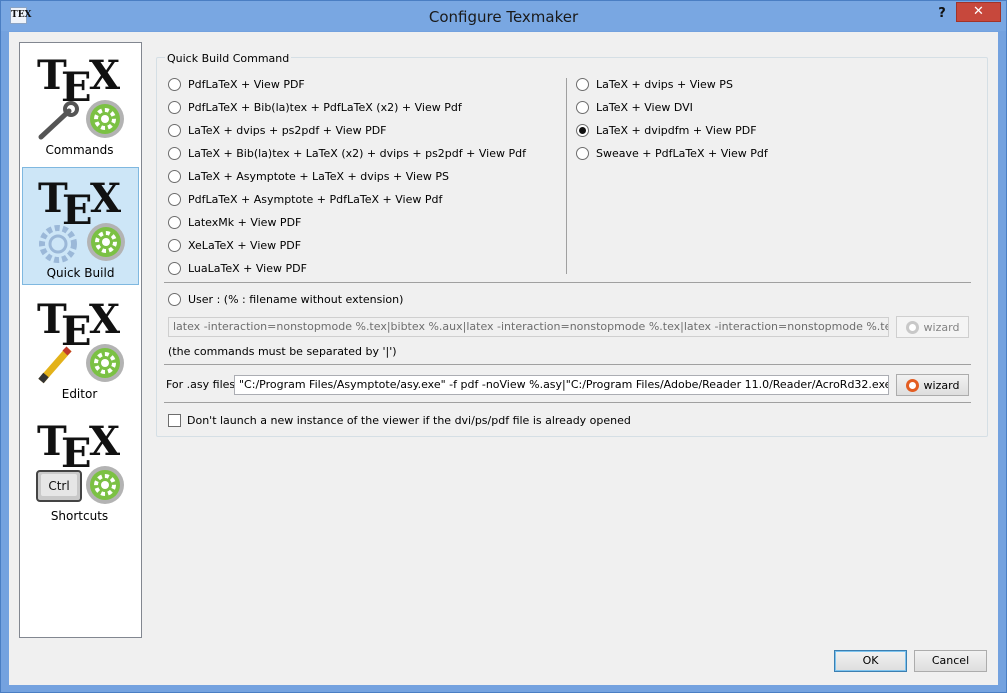  I want to click on tex-pencil-gear-icon: T E X, so click(80, 340).